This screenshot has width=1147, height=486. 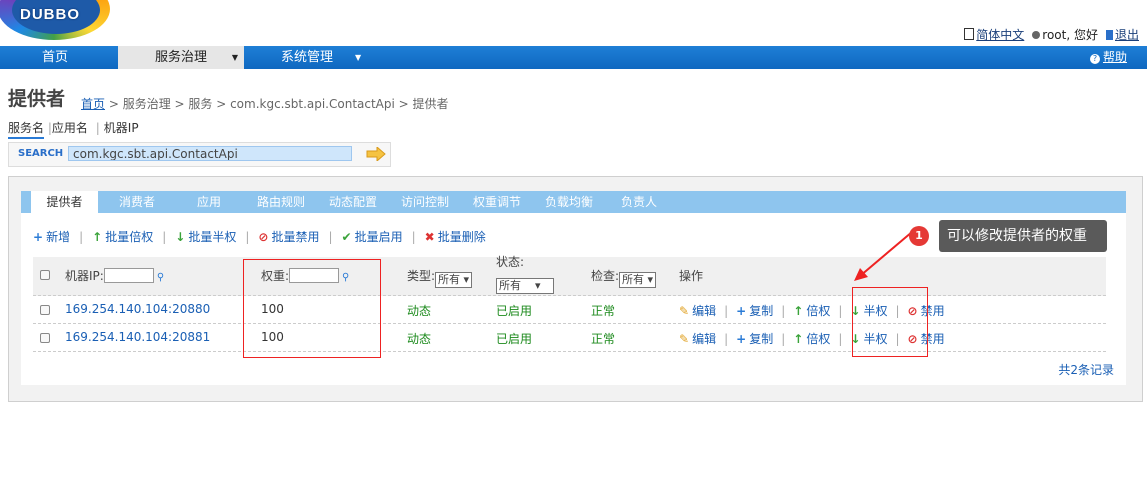 What do you see at coordinates (312, 308) in the screenshot?
I see `weight-column-highlight` at bounding box center [312, 308].